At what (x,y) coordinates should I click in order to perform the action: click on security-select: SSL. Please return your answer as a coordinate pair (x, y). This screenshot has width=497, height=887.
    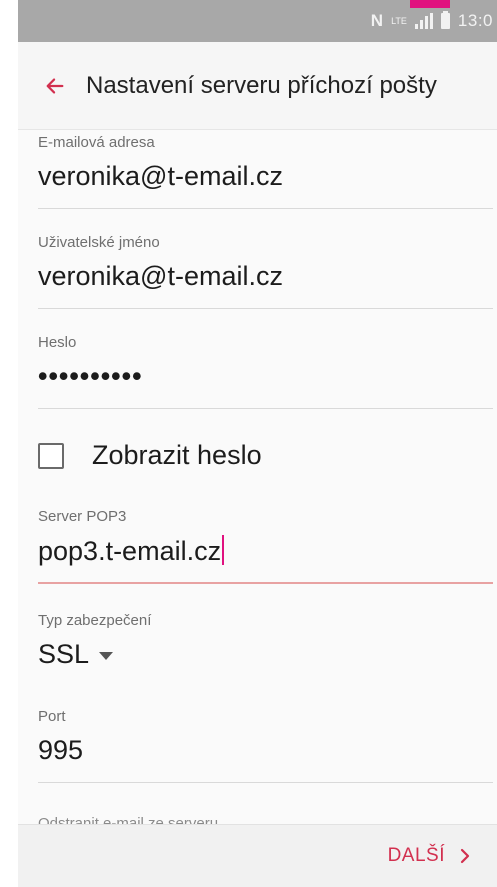
    Looking at the image, I should click on (76, 654).